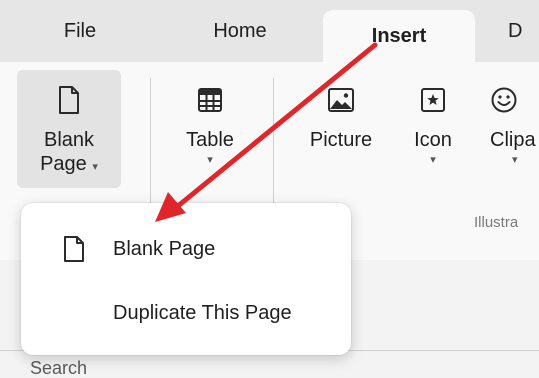  I want to click on tab-file-label: File, so click(80, 30).